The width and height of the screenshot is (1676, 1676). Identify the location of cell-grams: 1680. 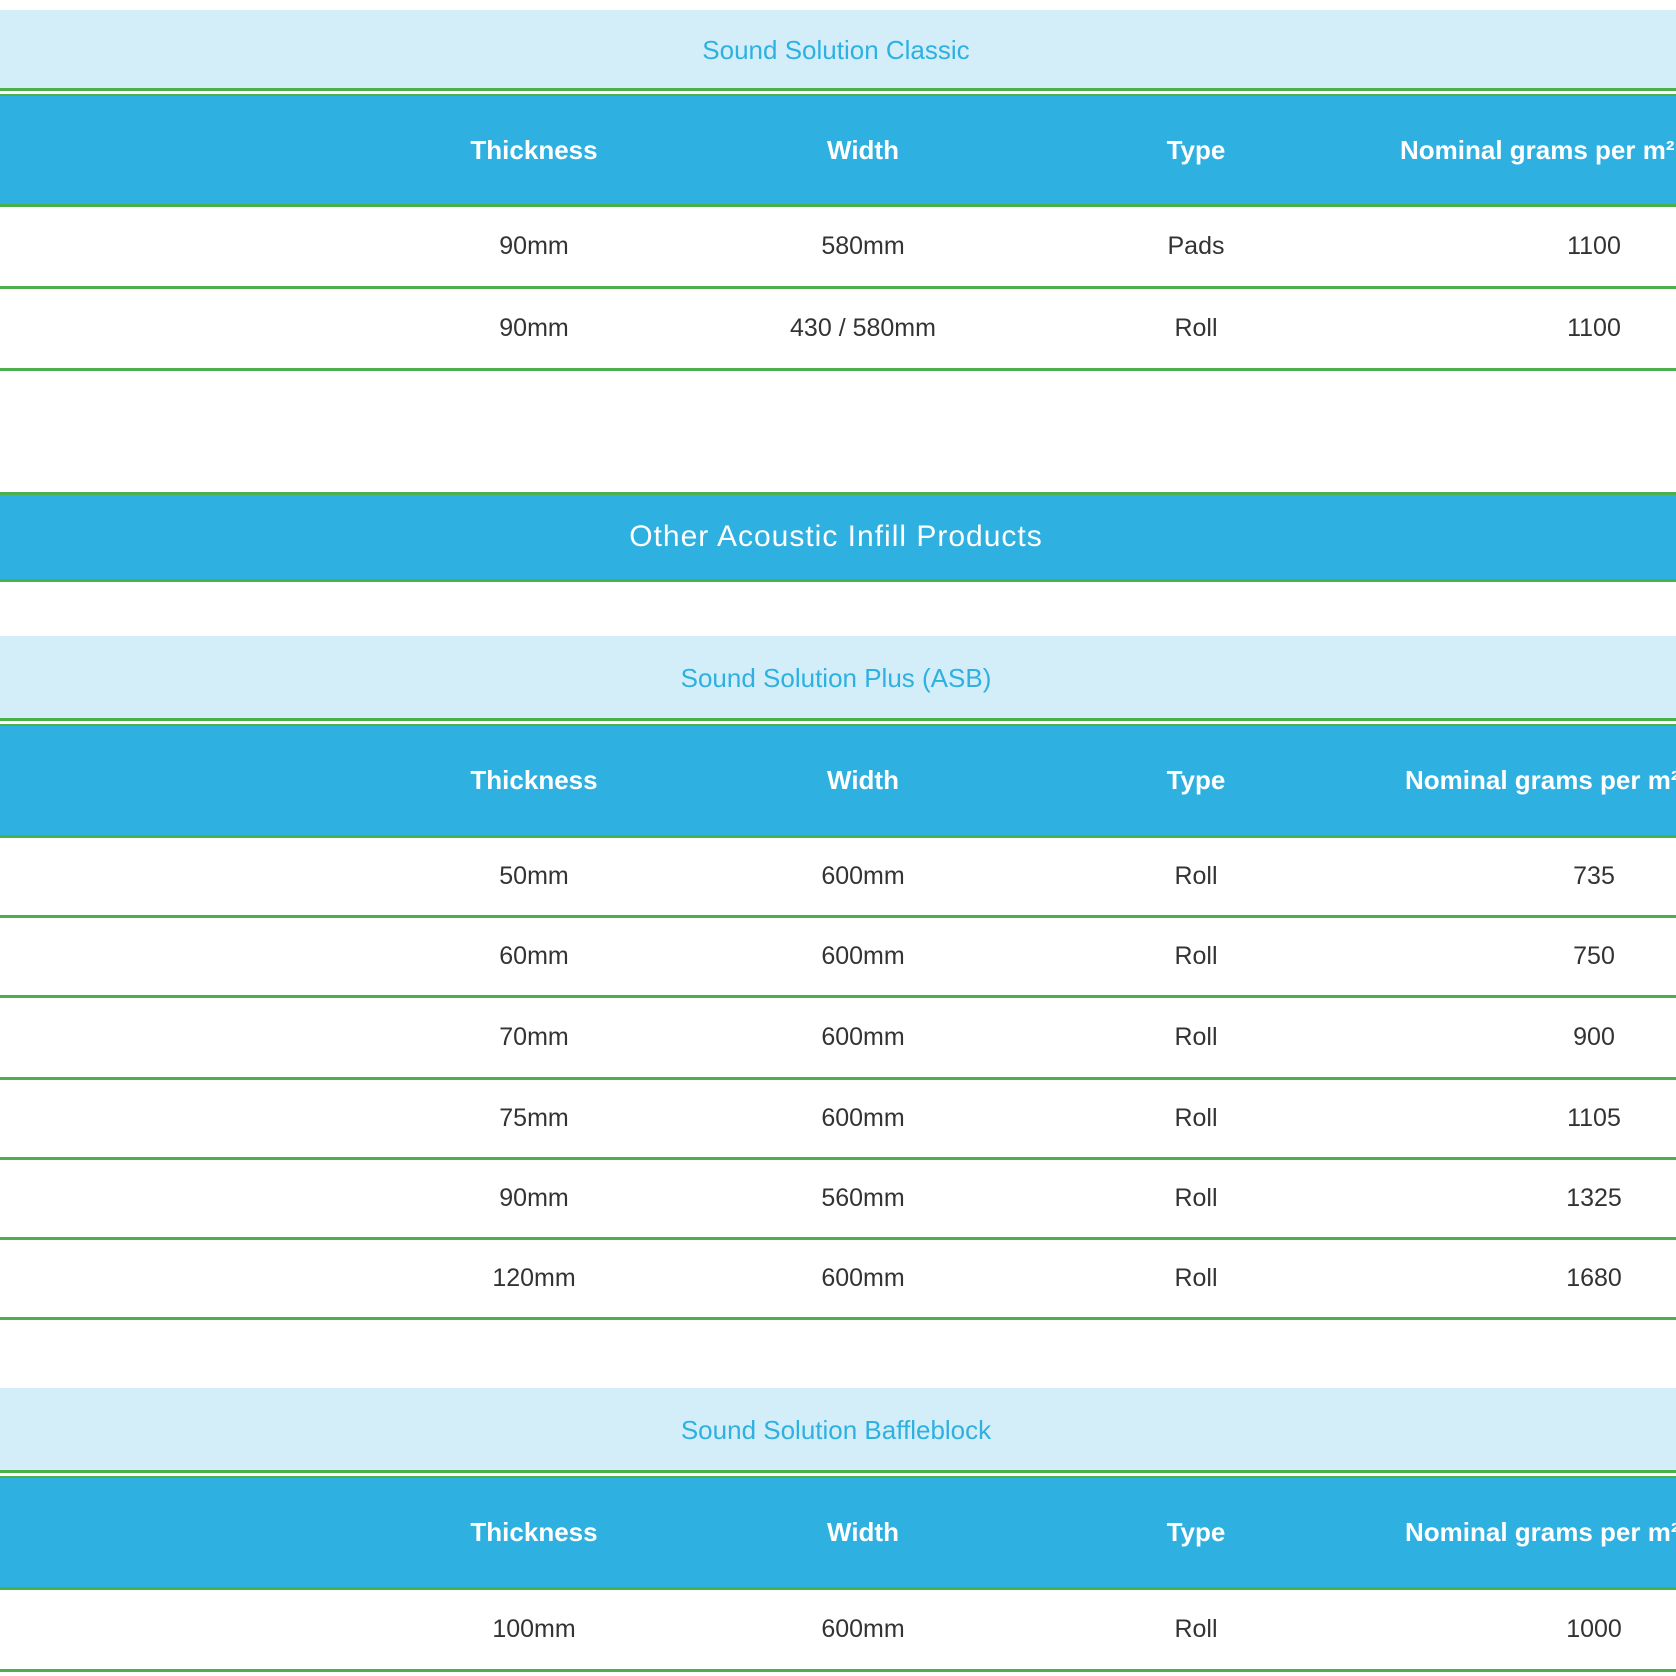
(1594, 1278).